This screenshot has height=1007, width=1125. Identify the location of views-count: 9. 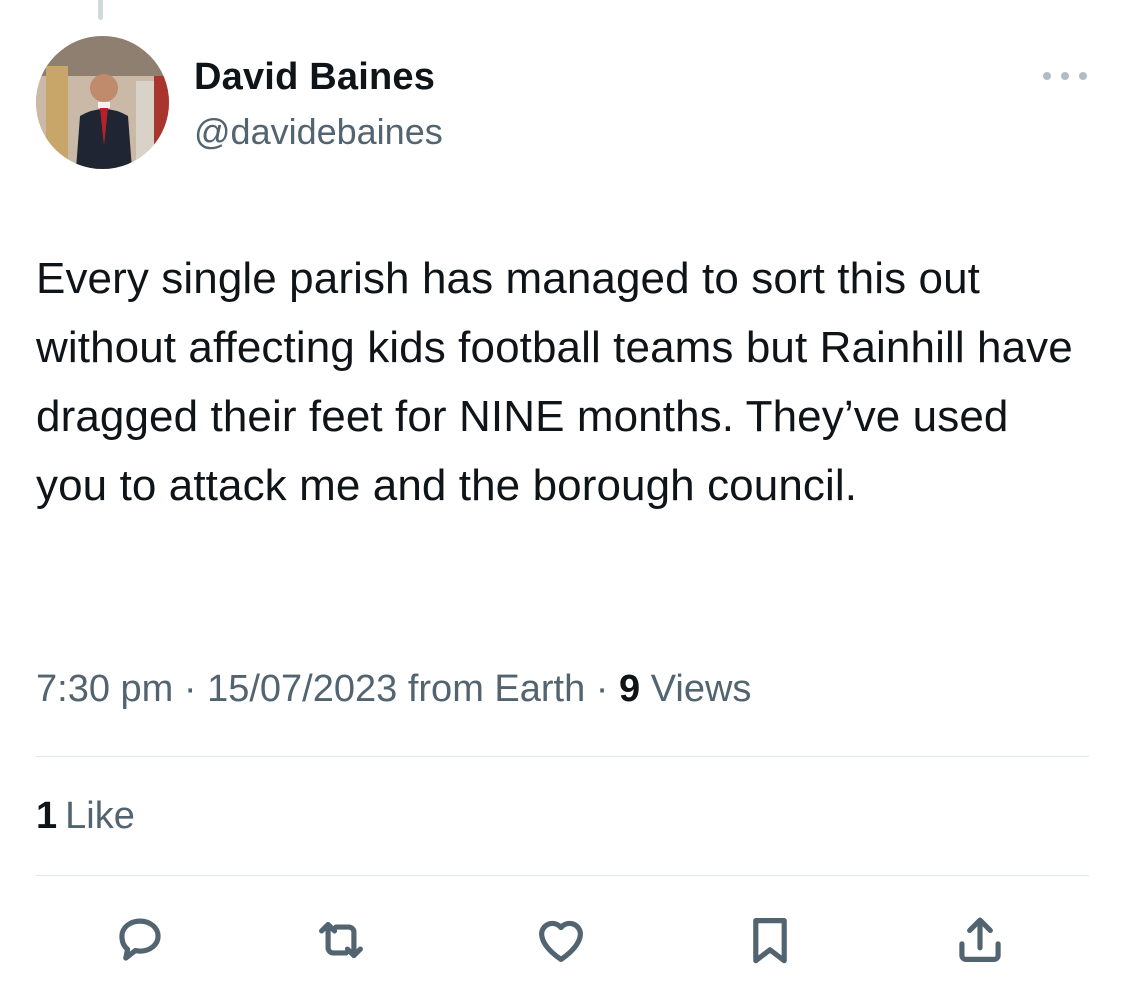
(629, 689).